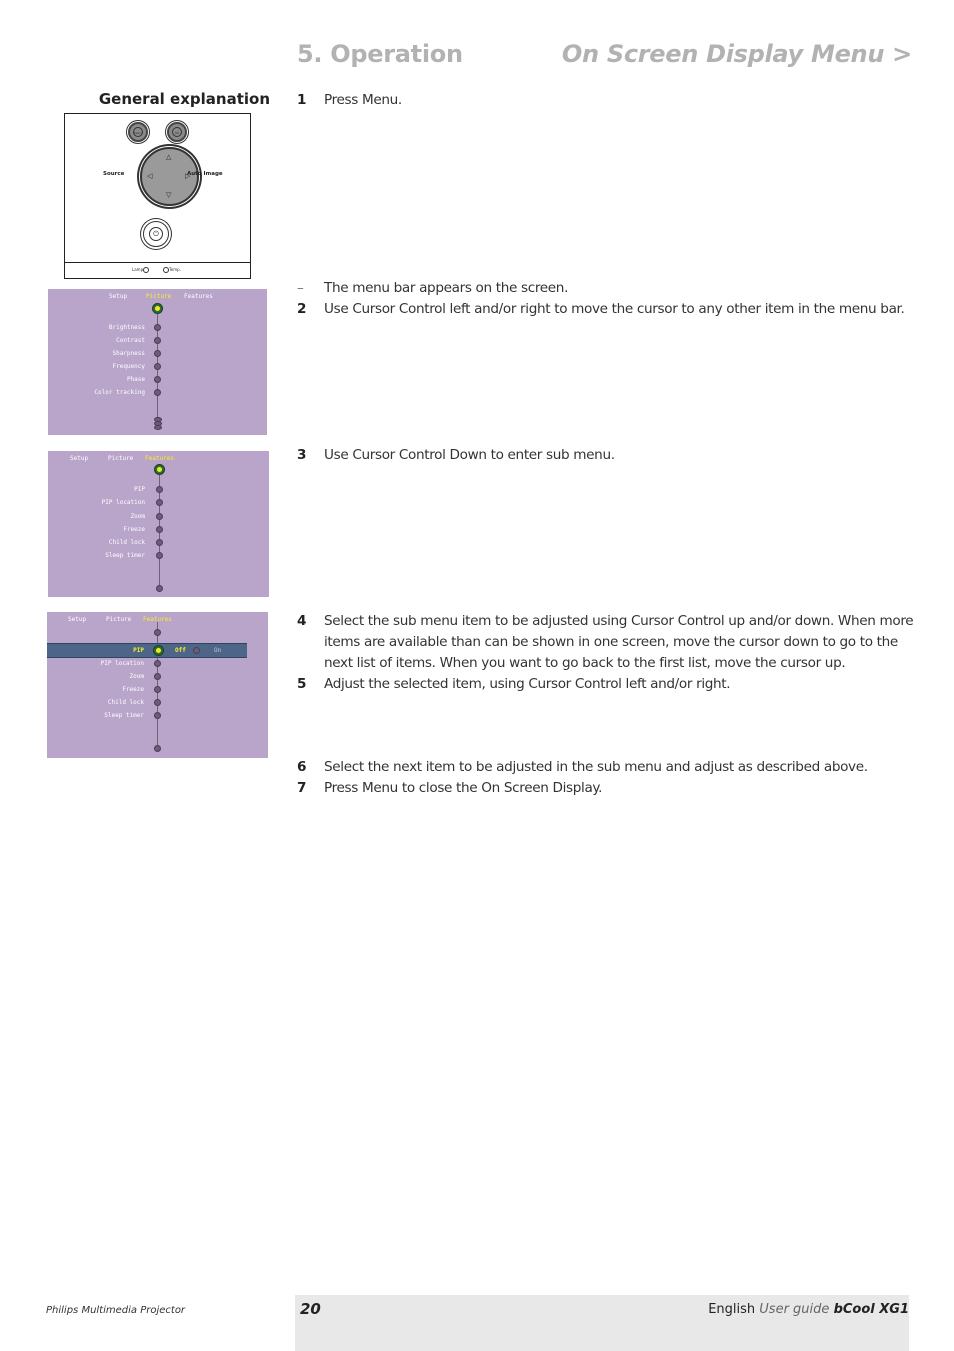 The width and height of the screenshot is (954, 1351). What do you see at coordinates (205, 174) in the screenshot?
I see `auto-image-label: Auto Image` at bounding box center [205, 174].